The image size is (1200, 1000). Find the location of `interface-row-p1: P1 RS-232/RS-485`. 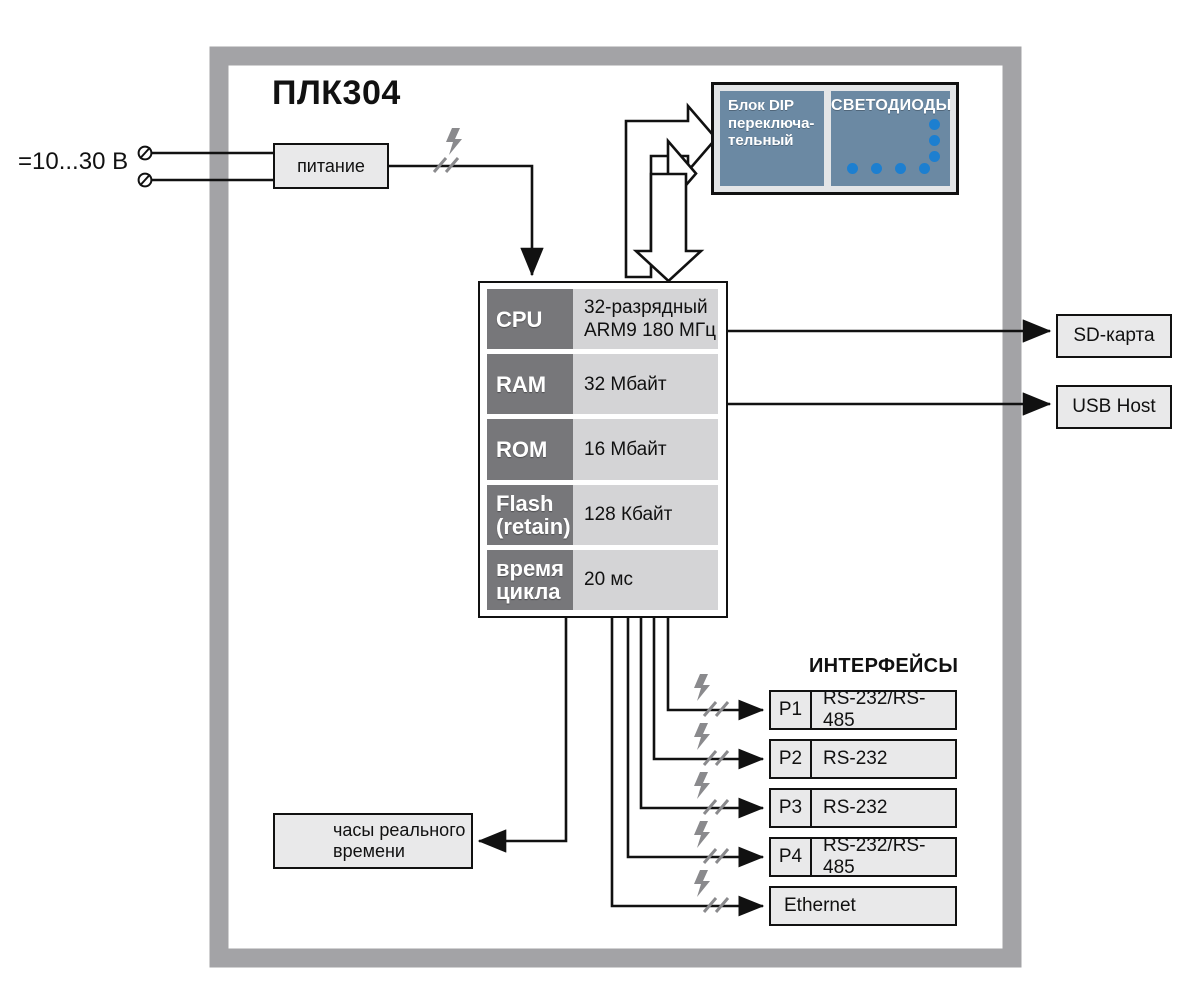

interface-row-p1: P1 RS-232/RS-485 is located at coordinates (863, 709).